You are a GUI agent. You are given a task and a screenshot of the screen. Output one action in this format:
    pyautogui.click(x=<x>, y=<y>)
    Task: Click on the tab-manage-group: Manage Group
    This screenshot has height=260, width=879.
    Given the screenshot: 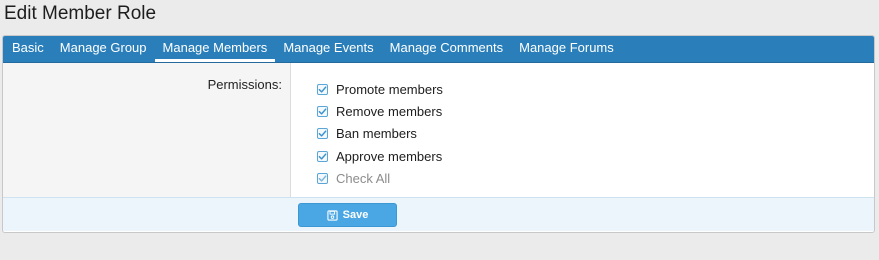 What is the action you would take?
    pyautogui.click(x=103, y=49)
    